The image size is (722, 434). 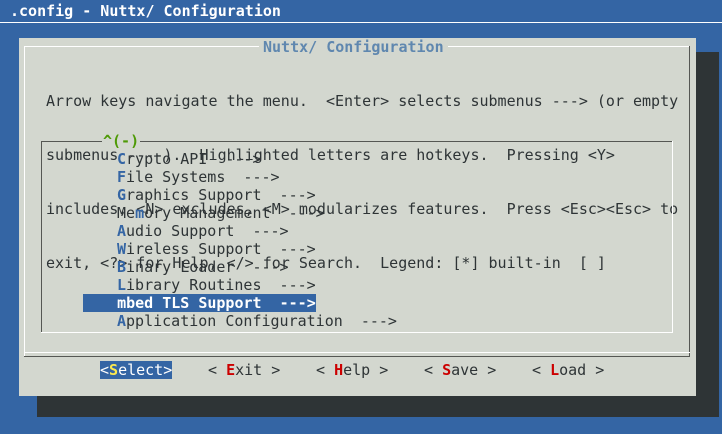 I want to click on menu-item-label: inary Loader --->, so click(x=207, y=267).